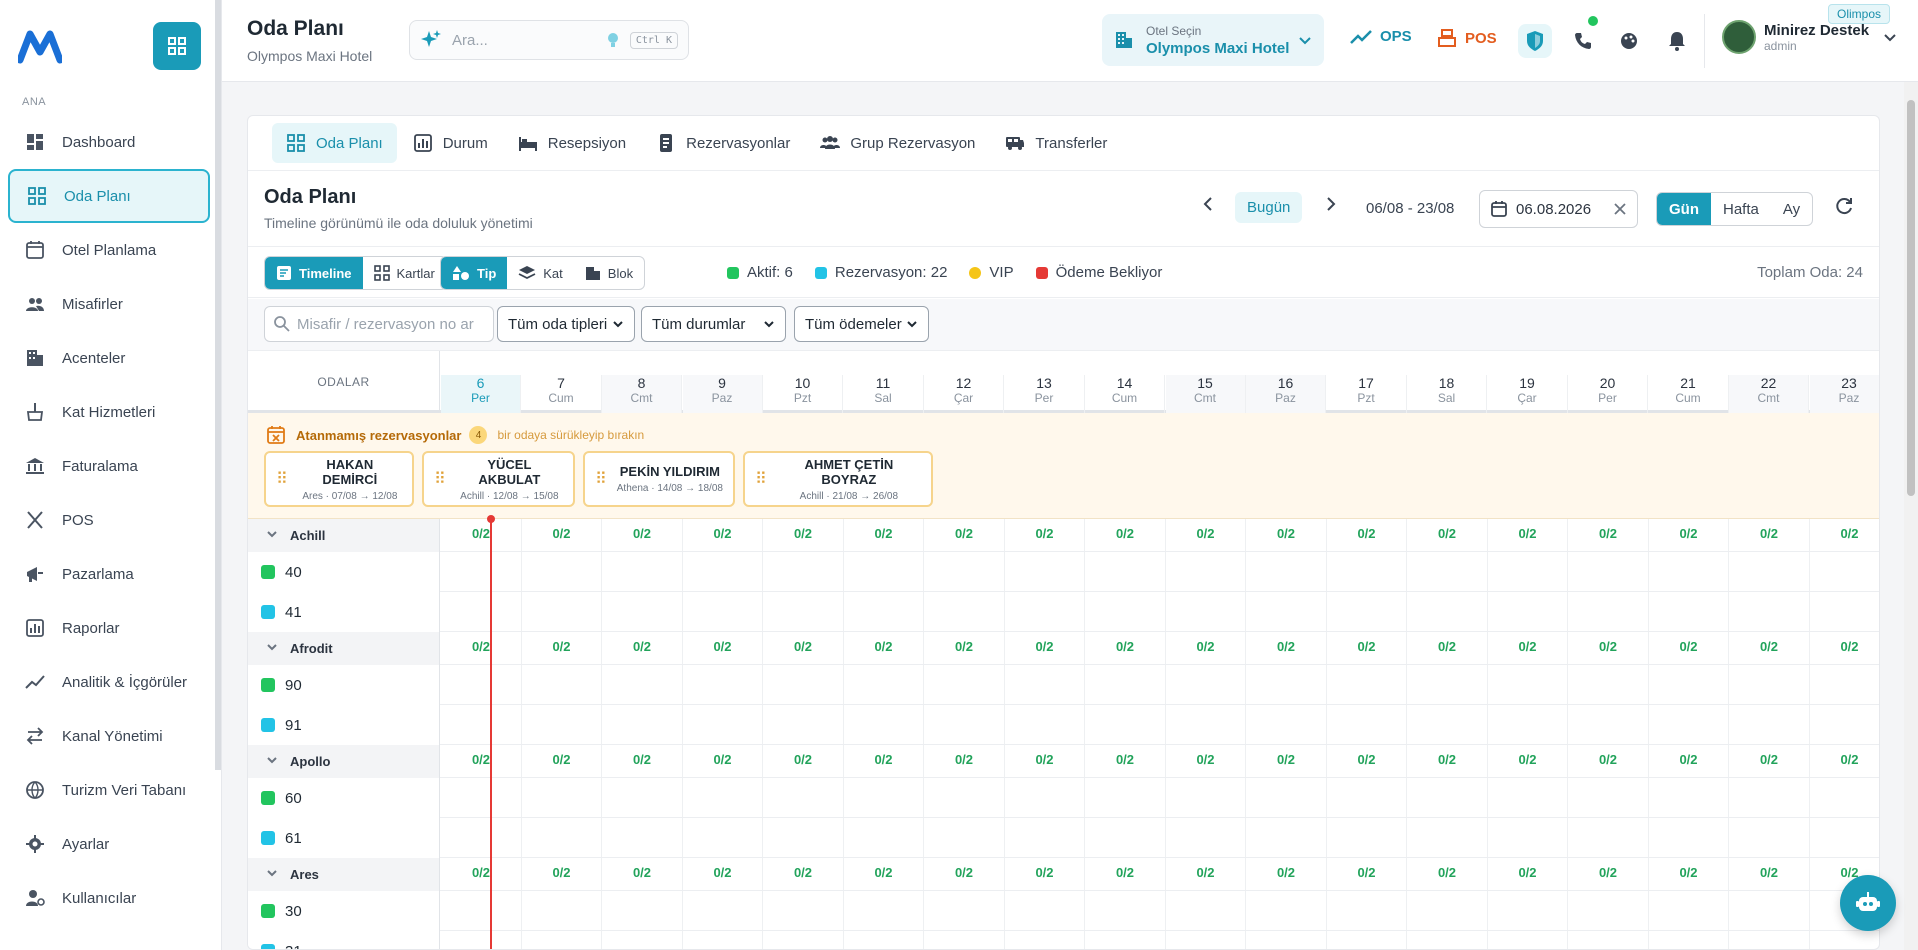 This screenshot has width=1918, height=950. Describe the element at coordinates (40, 46) in the screenshot. I see `app-logo` at that location.